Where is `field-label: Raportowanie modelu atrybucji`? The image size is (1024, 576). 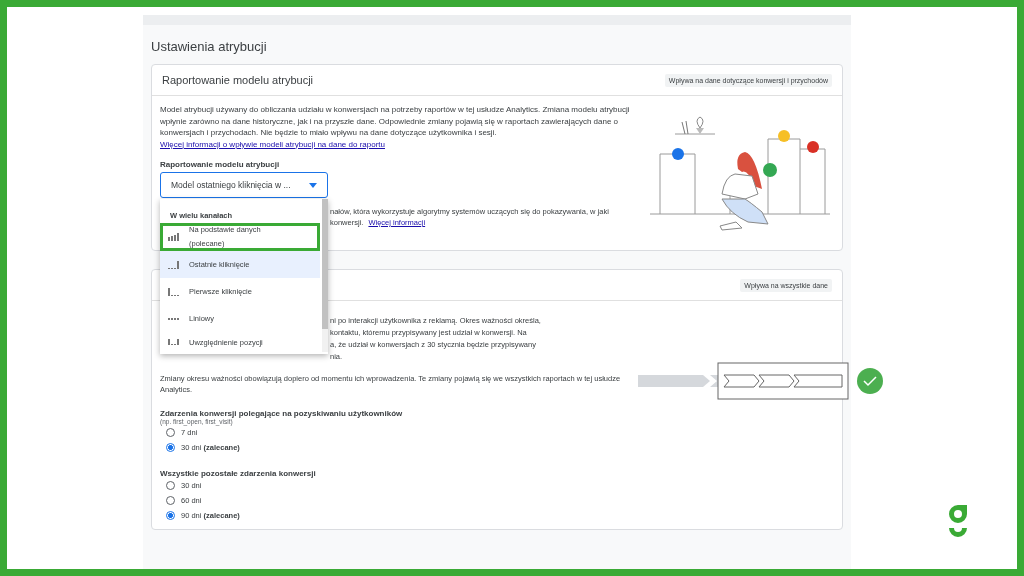 field-label: Raportowanie modelu atrybucji is located at coordinates (220, 164).